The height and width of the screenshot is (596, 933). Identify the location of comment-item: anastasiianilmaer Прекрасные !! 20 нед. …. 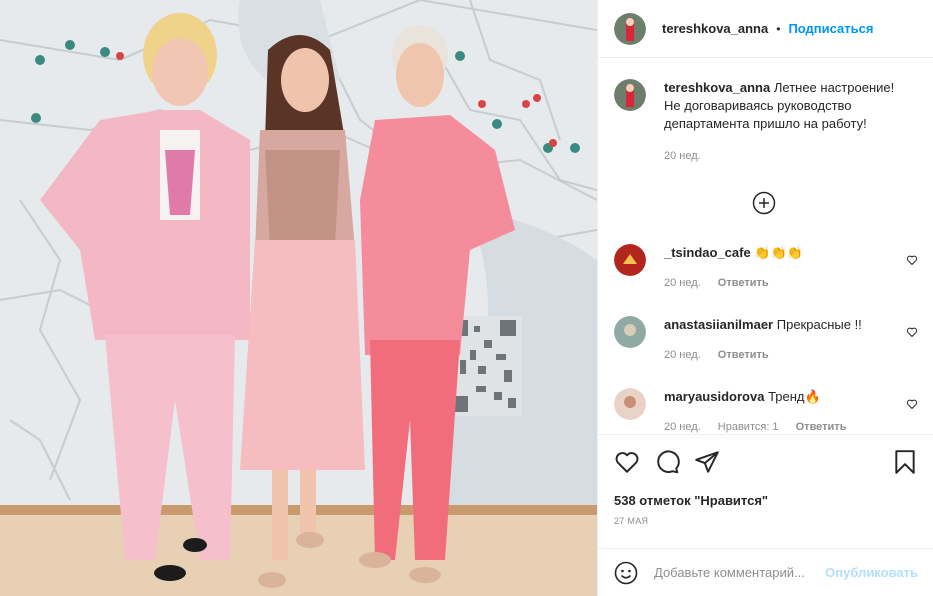
(766, 340).